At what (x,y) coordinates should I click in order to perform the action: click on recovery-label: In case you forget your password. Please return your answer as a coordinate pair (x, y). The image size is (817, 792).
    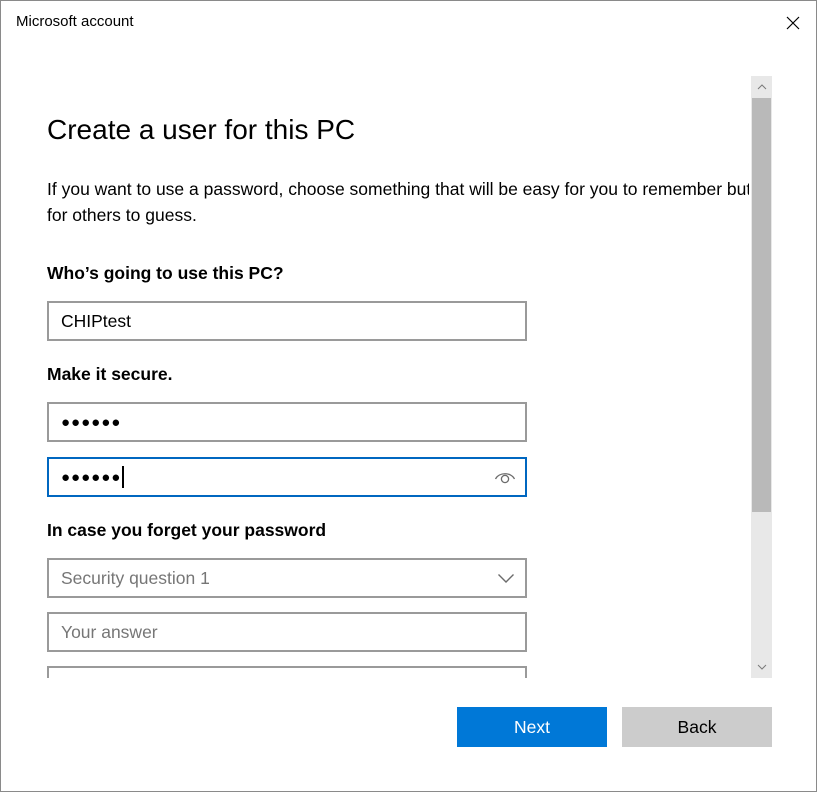
    Looking at the image, I should click on (187, 530).